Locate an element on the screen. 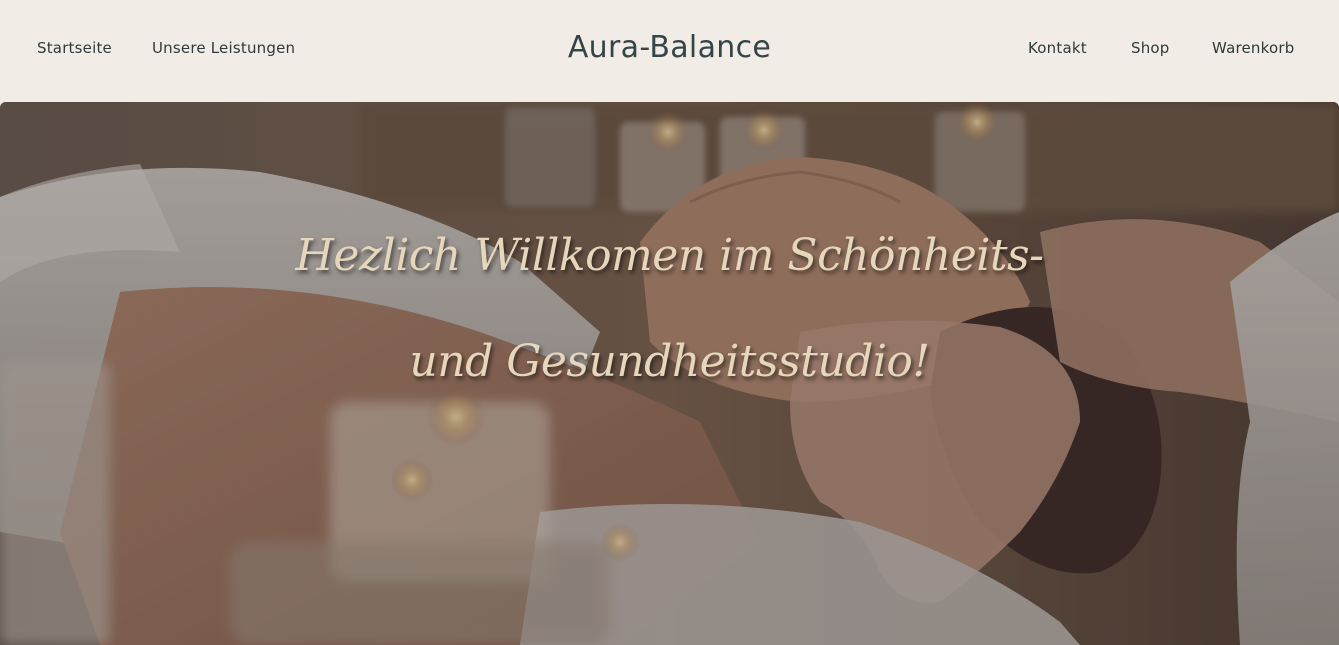 This screenshot has width=1339, height=645. hero-title-line-2: und Gesundheitsstudio! is located at coordinates (669, 361).